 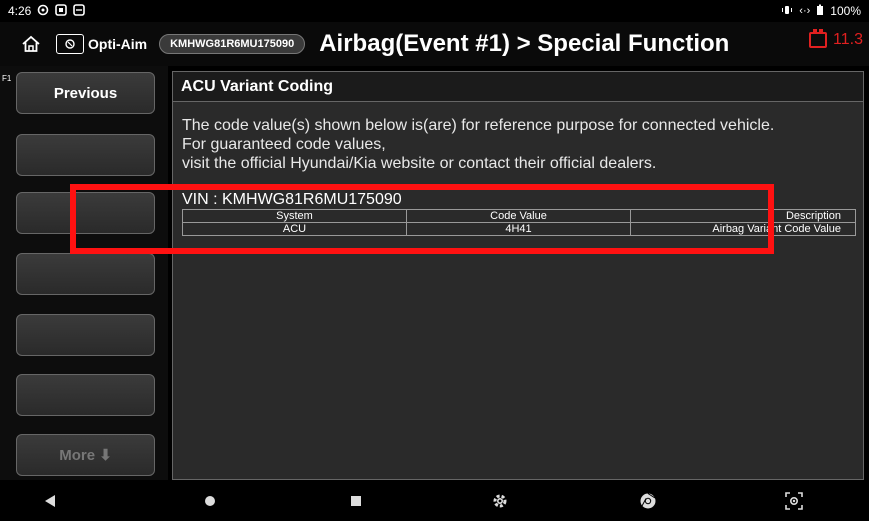 I want to click on back-icon, so click(x=50, y=501).